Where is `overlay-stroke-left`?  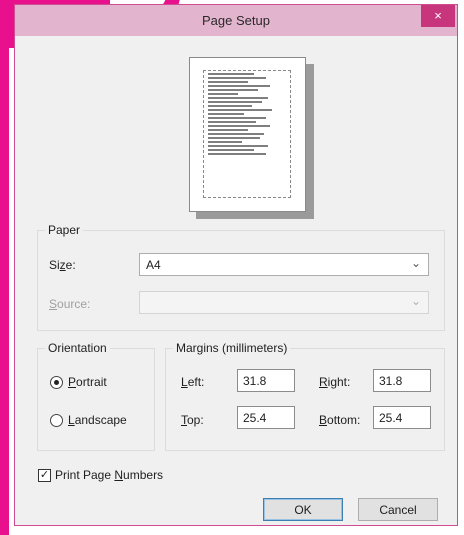
overlay-stroke-left is located at coordinates (4, 267).